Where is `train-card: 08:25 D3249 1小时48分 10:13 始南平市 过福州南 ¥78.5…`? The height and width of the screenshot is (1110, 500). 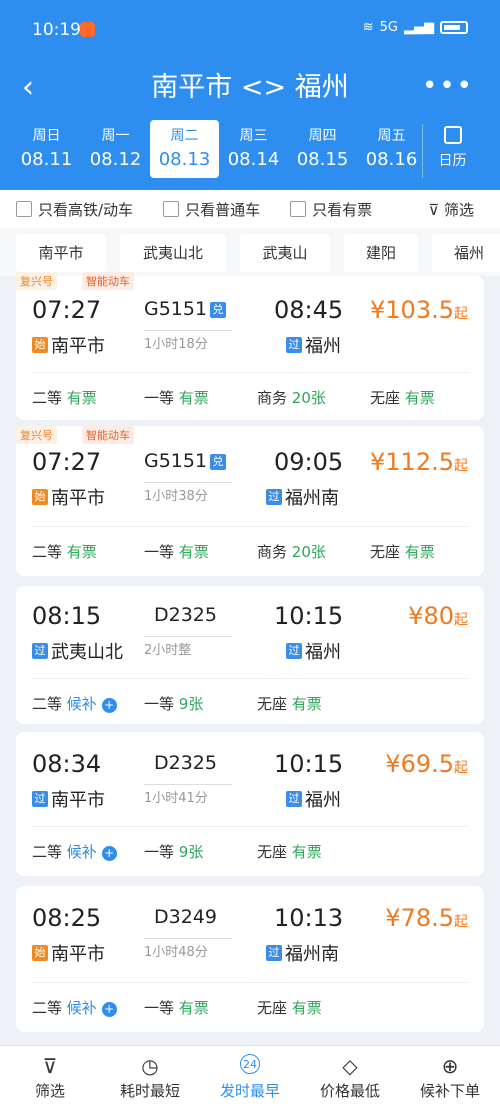 train-card: 08:25 D3249 1小时48分 10:13 始南平市 过福州南 ¥78.5… is located at coordinates (250, 959).